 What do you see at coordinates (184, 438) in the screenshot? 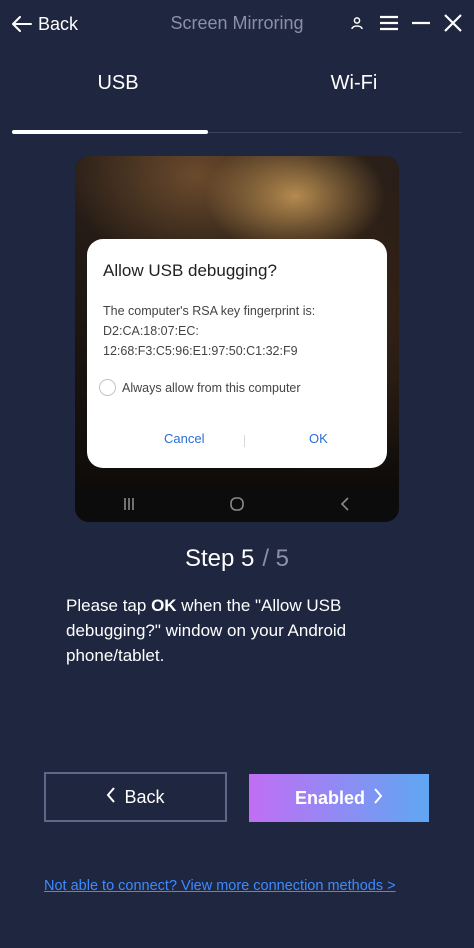
I see `dialog-cancel-button: Cancel` at bounding box center [184, 438].